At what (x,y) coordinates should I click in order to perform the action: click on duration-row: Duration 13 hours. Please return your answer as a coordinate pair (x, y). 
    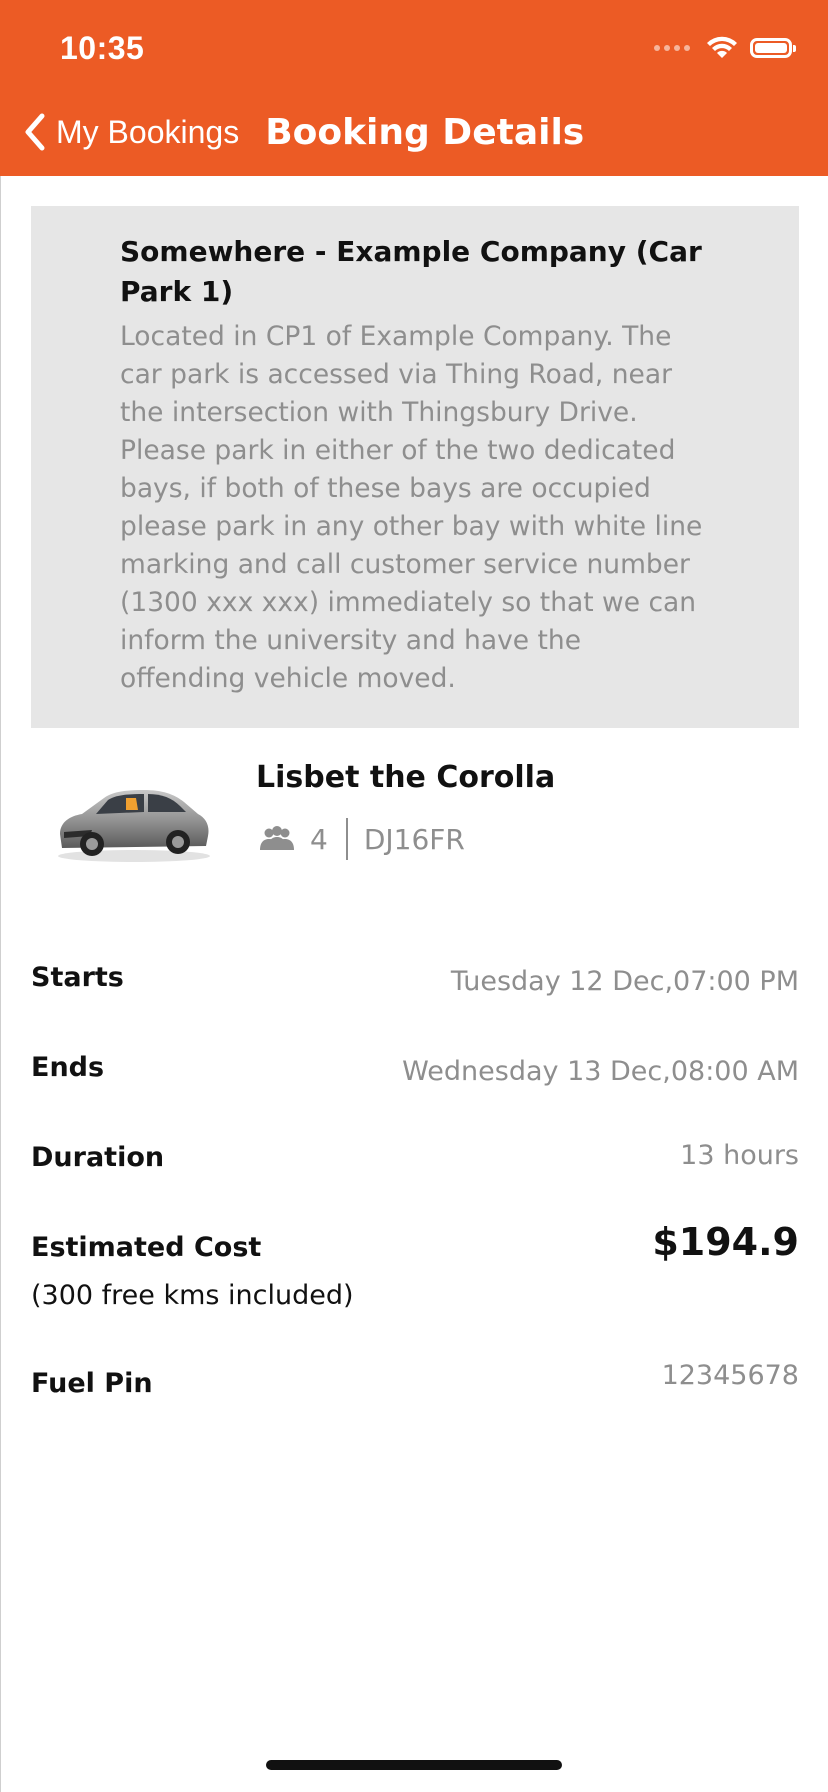
    Looking at the image, I should click on (415, 1164).